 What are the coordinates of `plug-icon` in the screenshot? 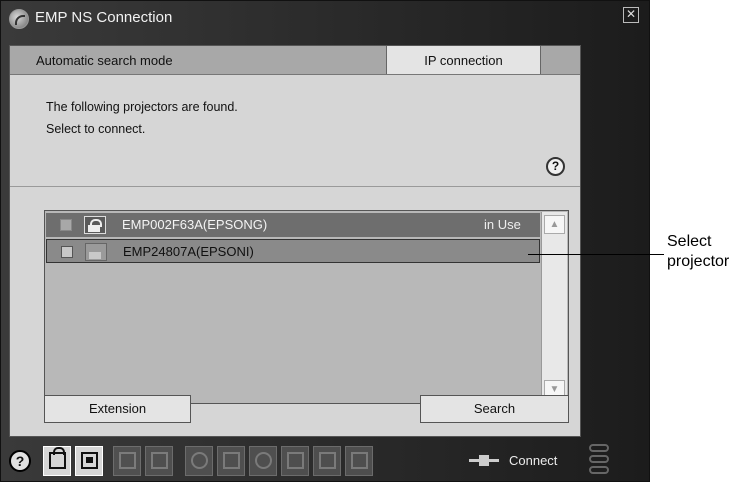 It's located at (484, 460).